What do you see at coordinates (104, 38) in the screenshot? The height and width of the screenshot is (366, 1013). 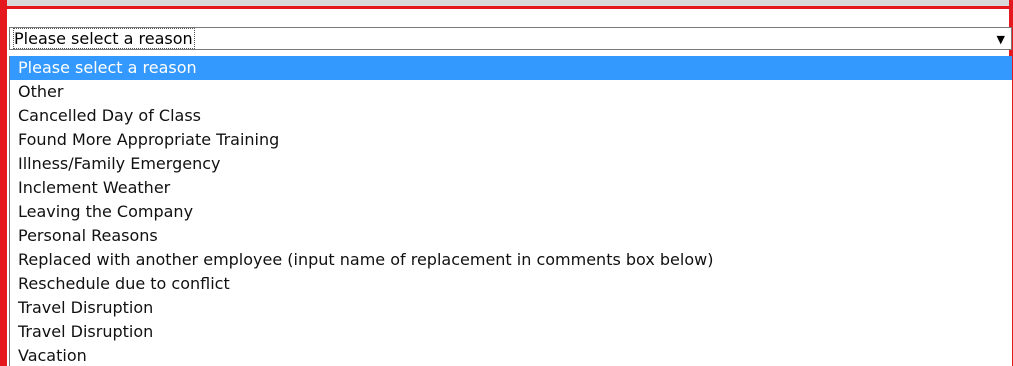 I see `reason-select-value: Please select a reason` at bounding box center [104, 38].